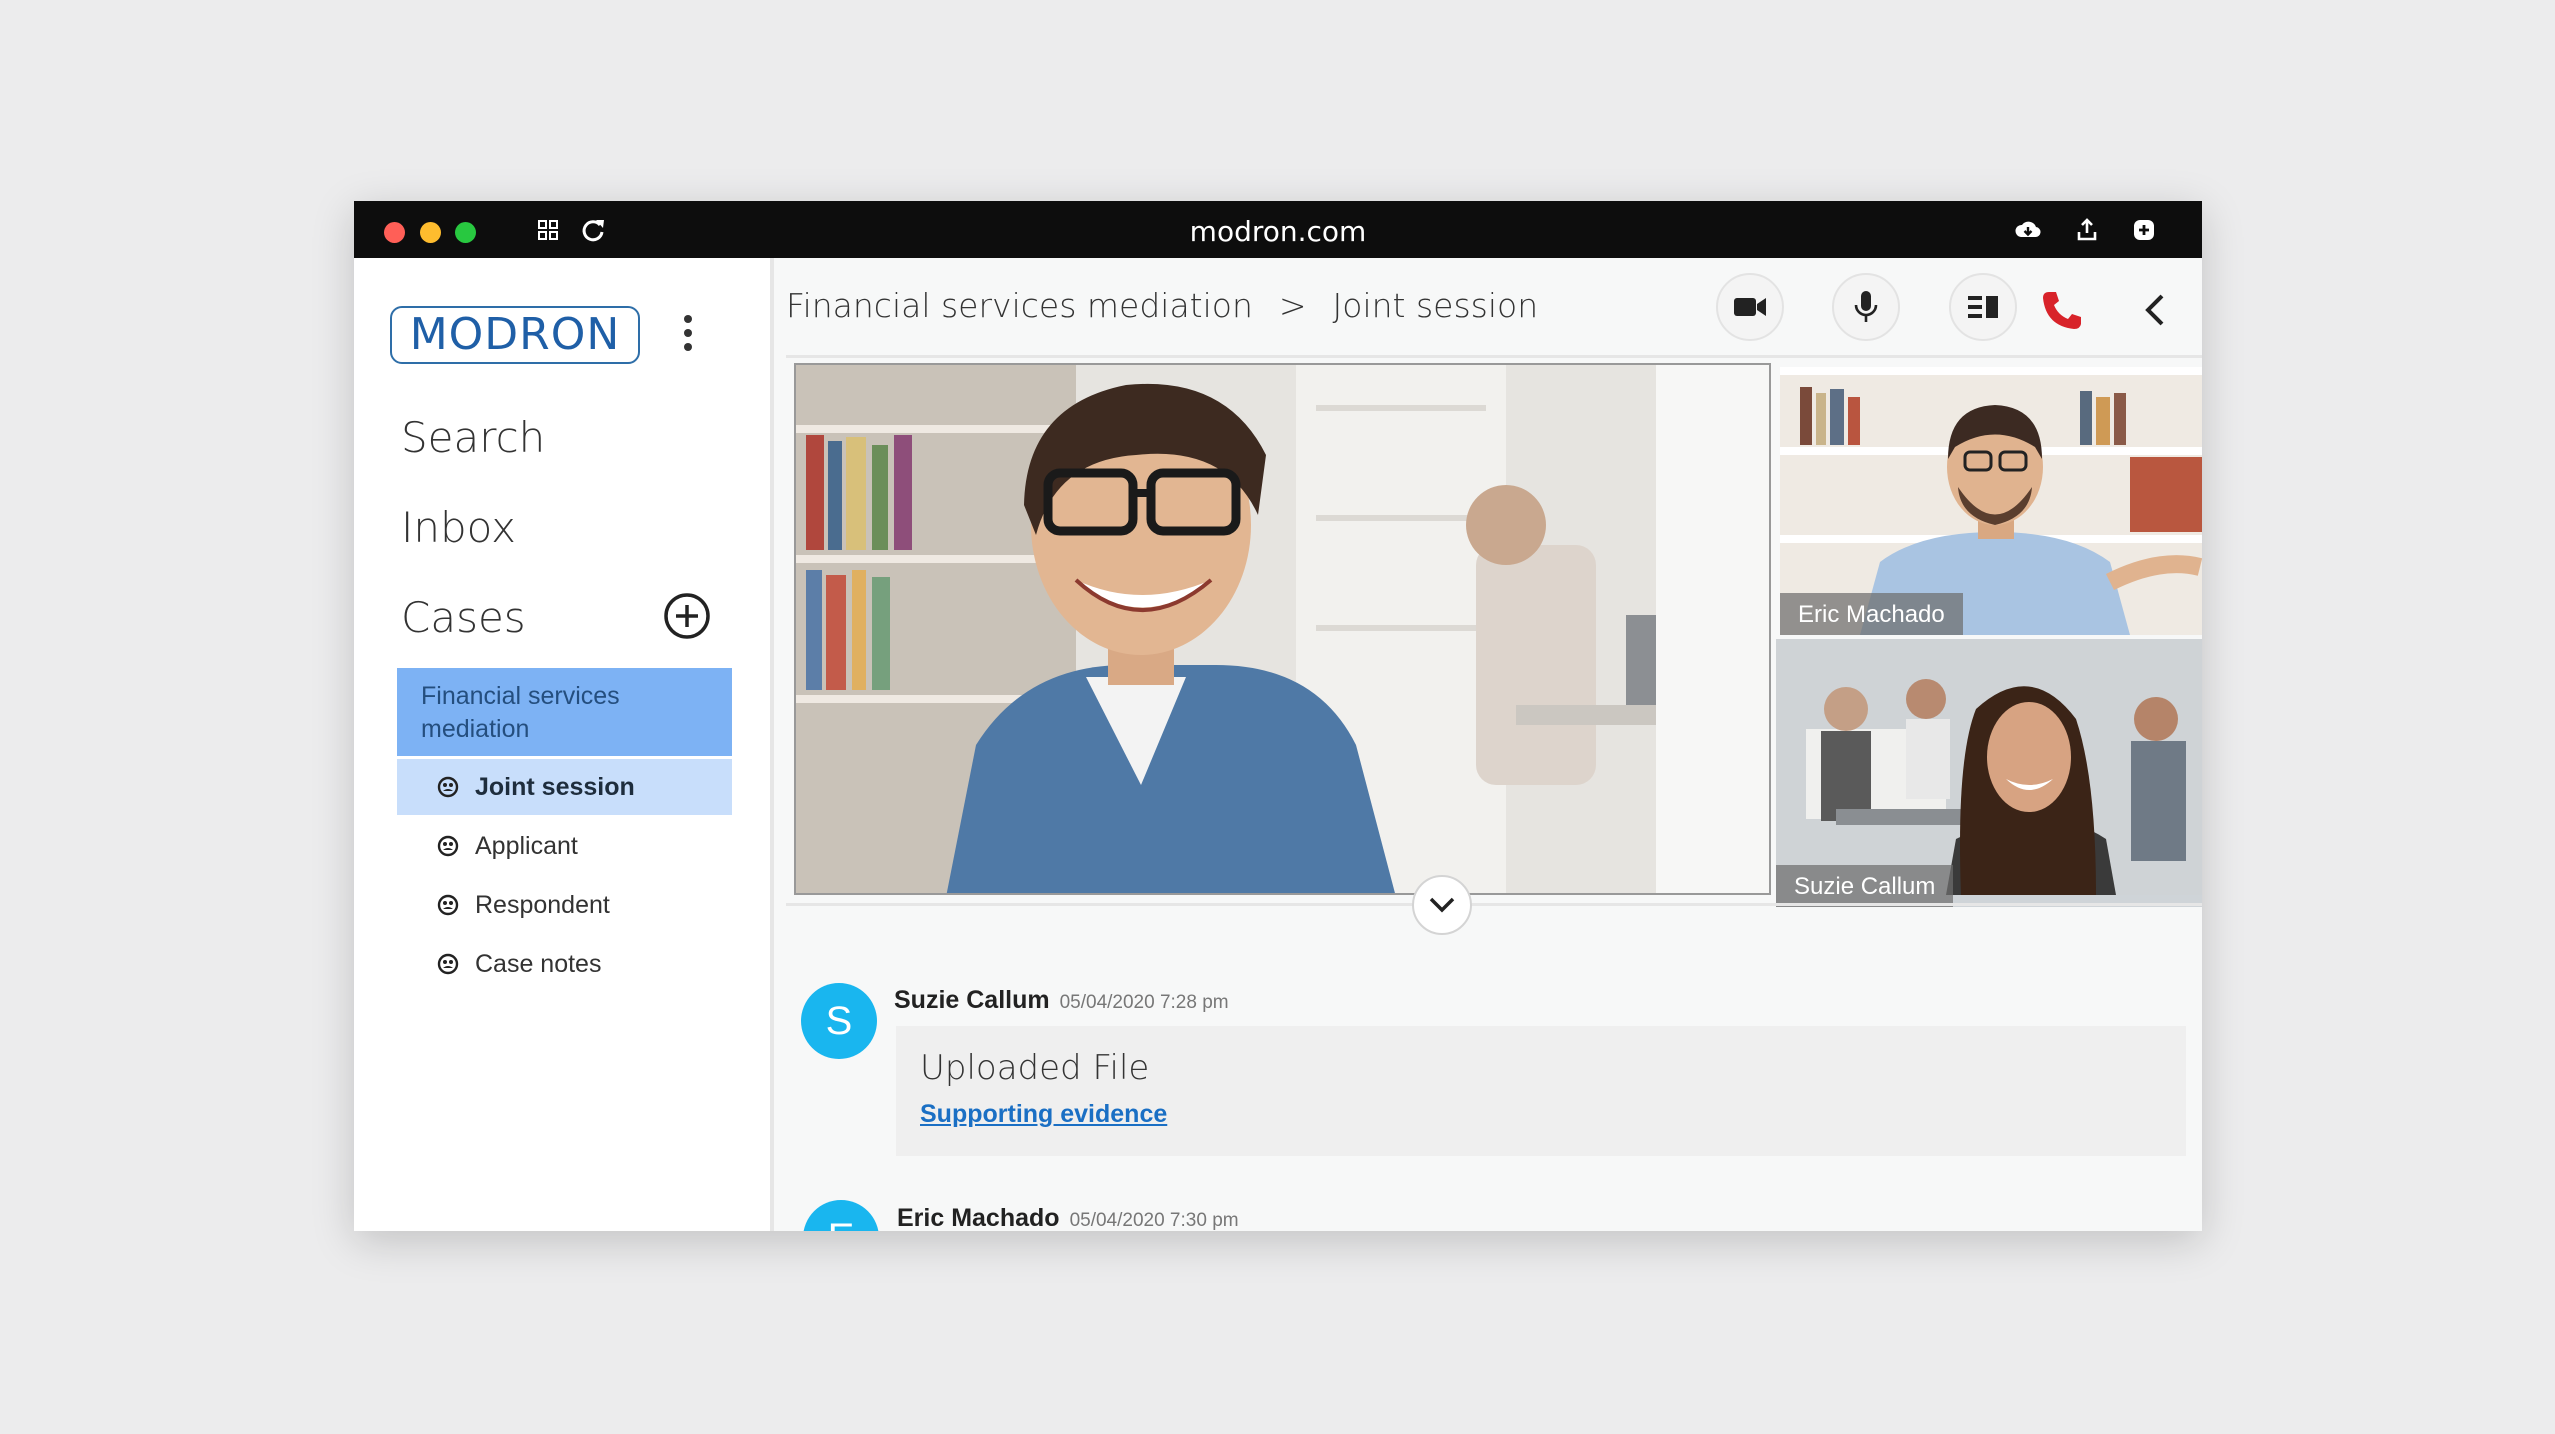  I want to click on nav-search: Search, so click(473, 437).